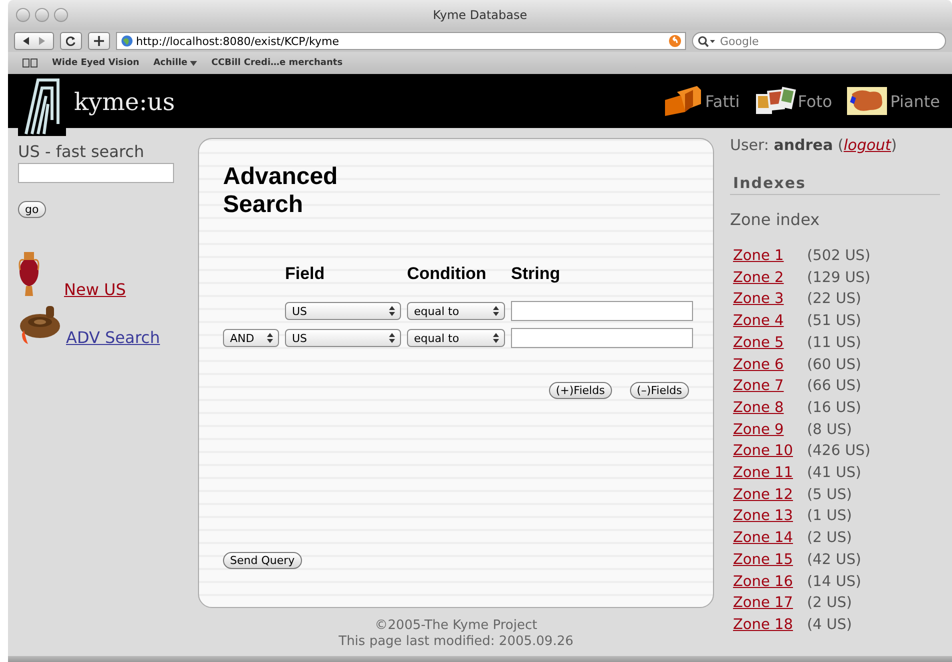 The height and width of the screenshot is (662, 952). What do you see at coordinates (770, 517) in the screenshot?
I see `zone-link: Zone 13` at bounding box center [770, 517].